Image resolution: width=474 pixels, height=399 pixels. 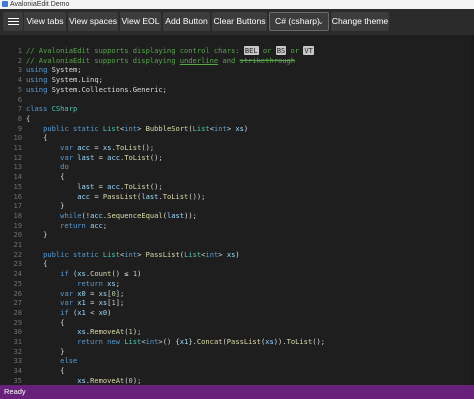 I want to click on line-number: 6, so click(x=19, y=99).